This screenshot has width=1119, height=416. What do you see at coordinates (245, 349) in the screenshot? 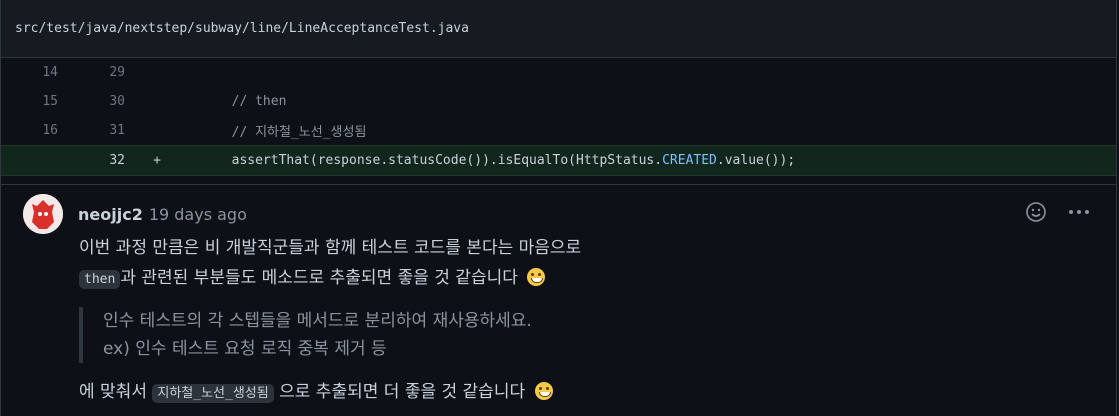
I see `quote-line: ex) 인수 테스트 요청 로직 중복 제거 등` at bounding box center [245, 349].